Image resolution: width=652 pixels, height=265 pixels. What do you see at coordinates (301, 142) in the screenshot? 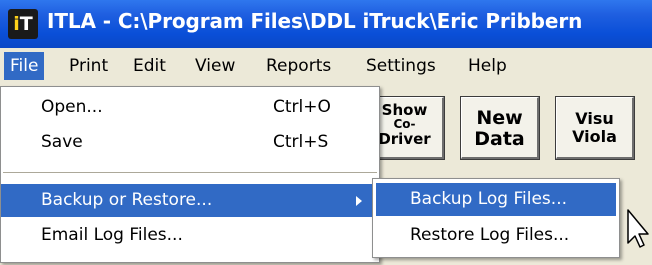
I see `save-shortcut: Ctrl+S` at bounding box center [301, 142].